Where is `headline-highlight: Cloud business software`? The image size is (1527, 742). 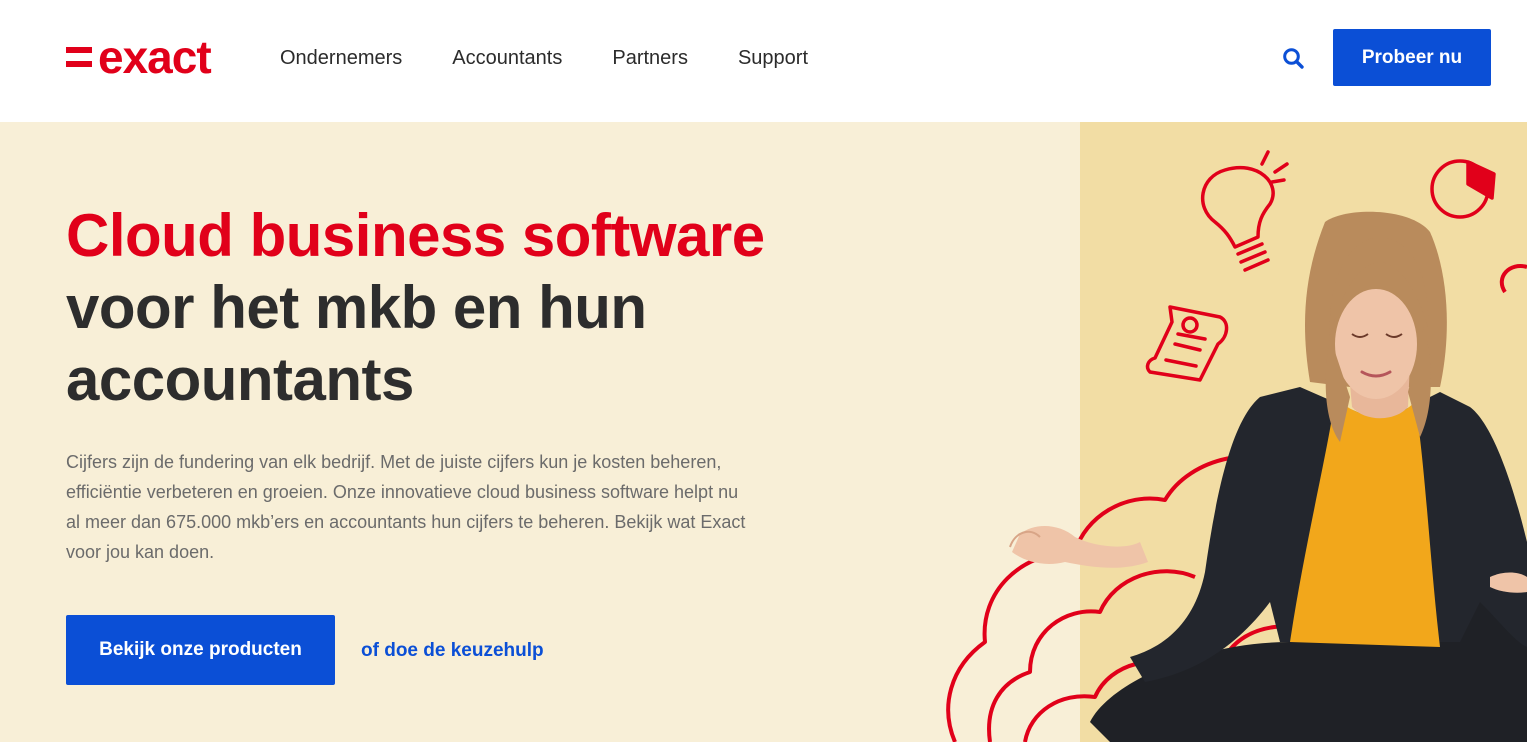
headline-highlight: Cloud business software is located at coordinates (415, 235).